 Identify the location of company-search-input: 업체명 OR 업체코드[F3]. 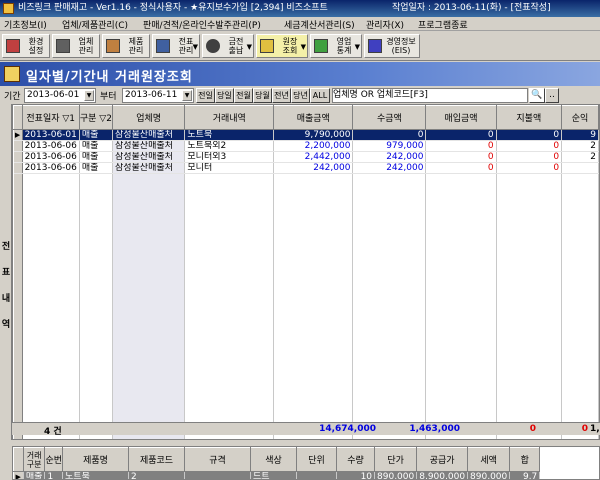
(430, 95).